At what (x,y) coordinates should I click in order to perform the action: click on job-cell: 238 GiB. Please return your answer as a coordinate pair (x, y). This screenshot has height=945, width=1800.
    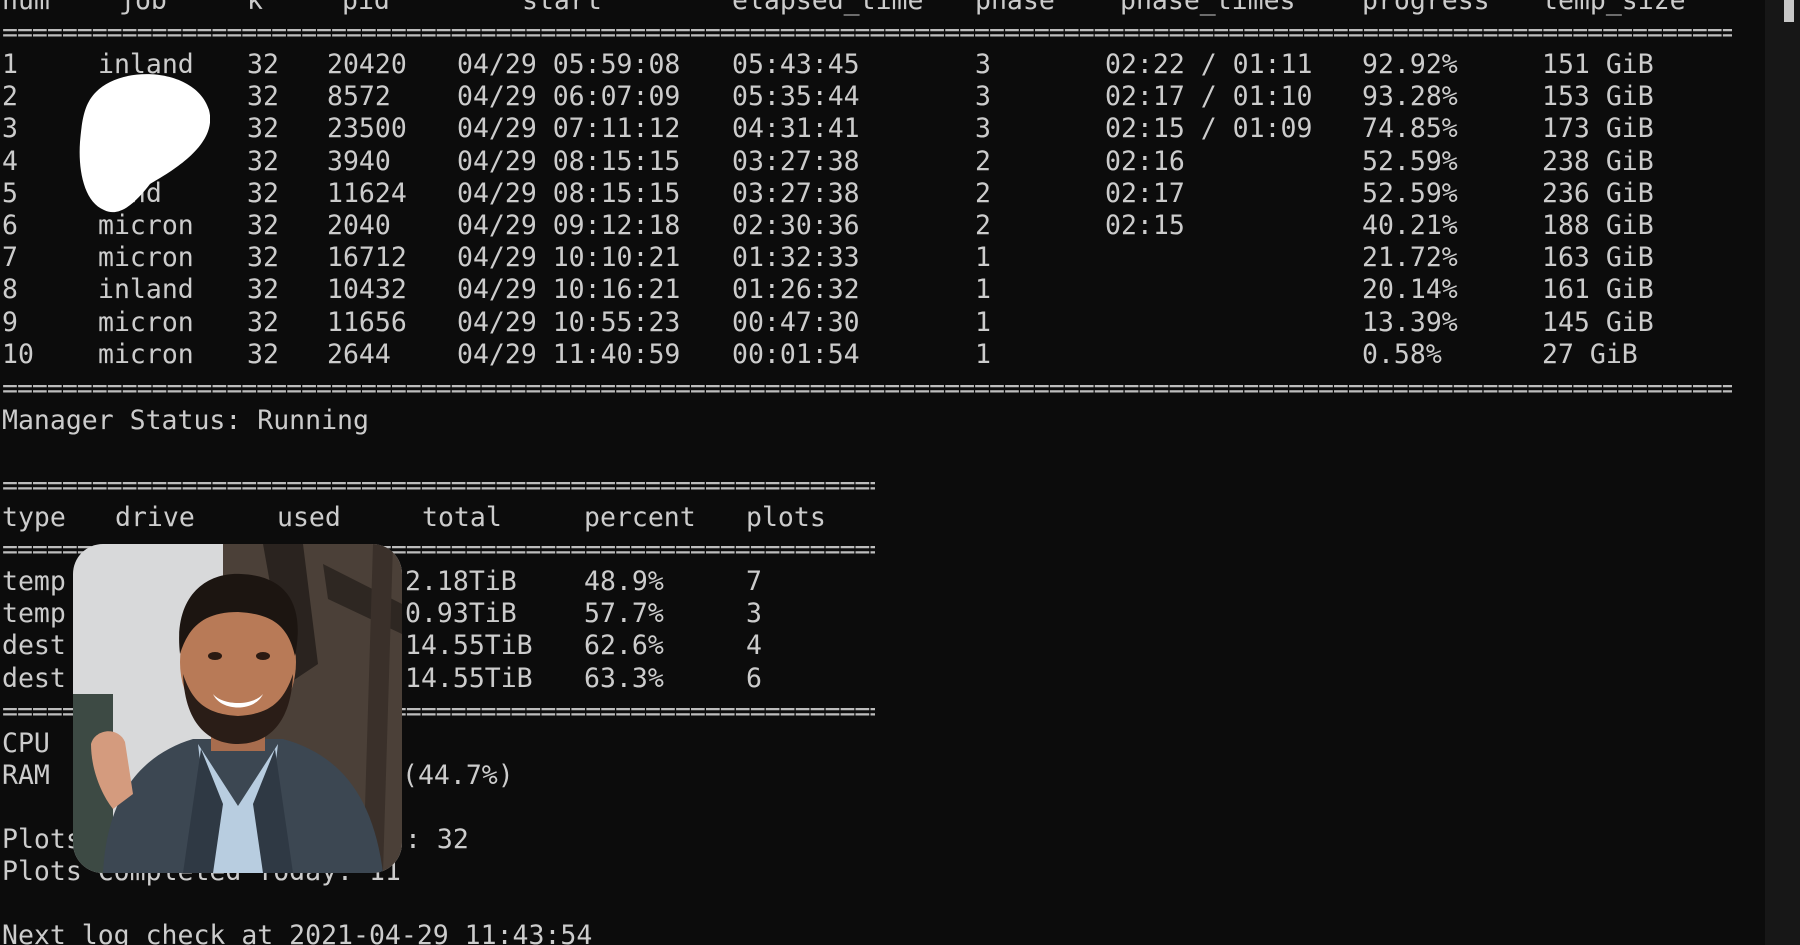
    Looking at the image, I should click on (1598, 161).